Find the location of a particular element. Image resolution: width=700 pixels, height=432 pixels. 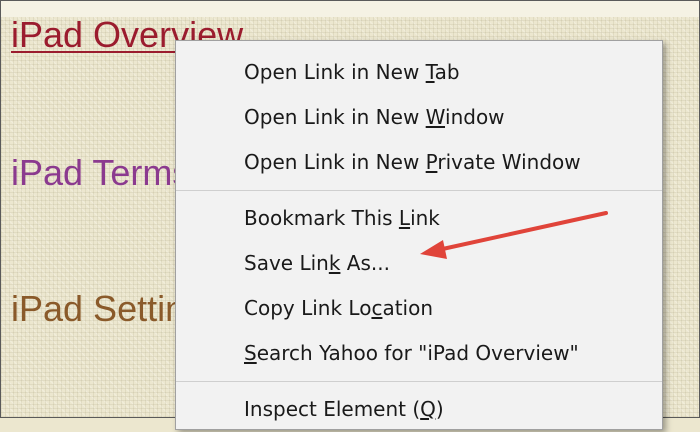

menu-item-label: Save Lin is located at coordinates (286, 263).